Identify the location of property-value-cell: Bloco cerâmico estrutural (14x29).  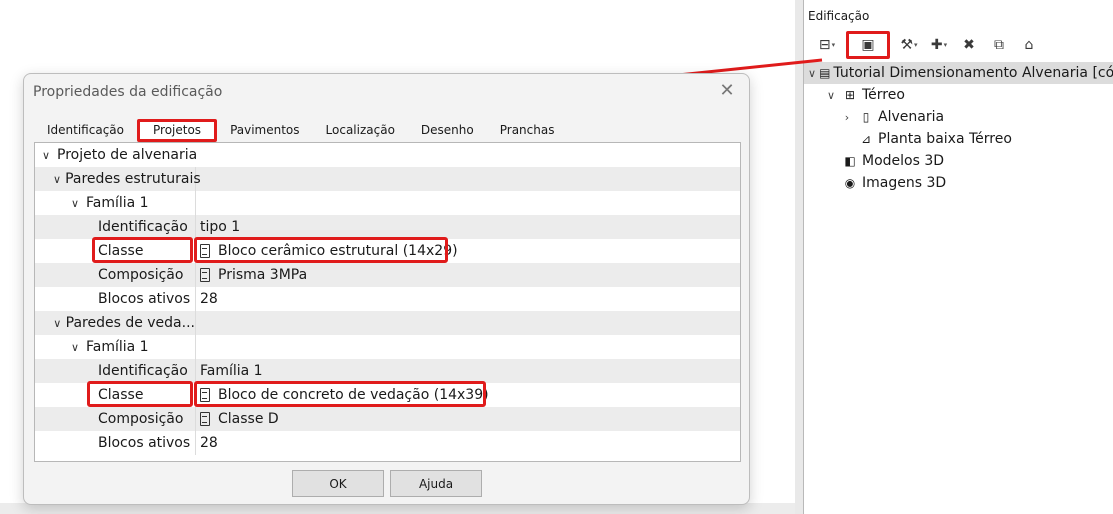
(467, 251).